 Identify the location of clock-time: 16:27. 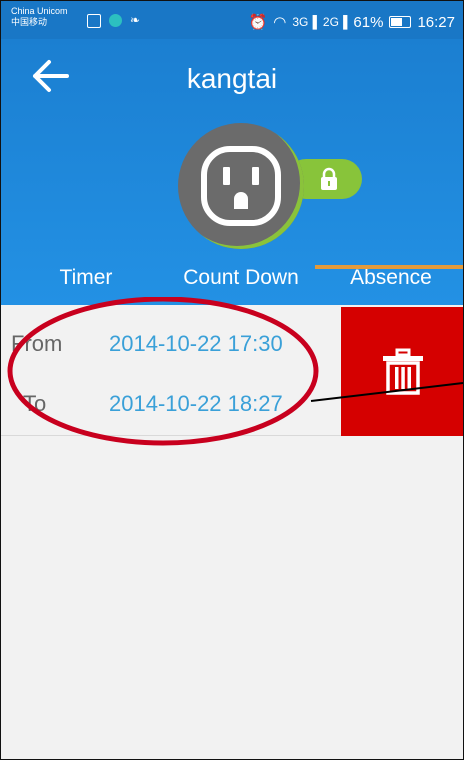
(436, 22).